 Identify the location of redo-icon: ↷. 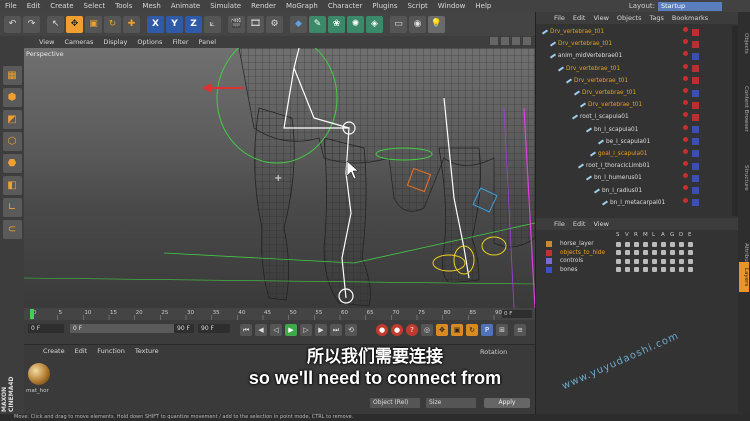
(31, 24).